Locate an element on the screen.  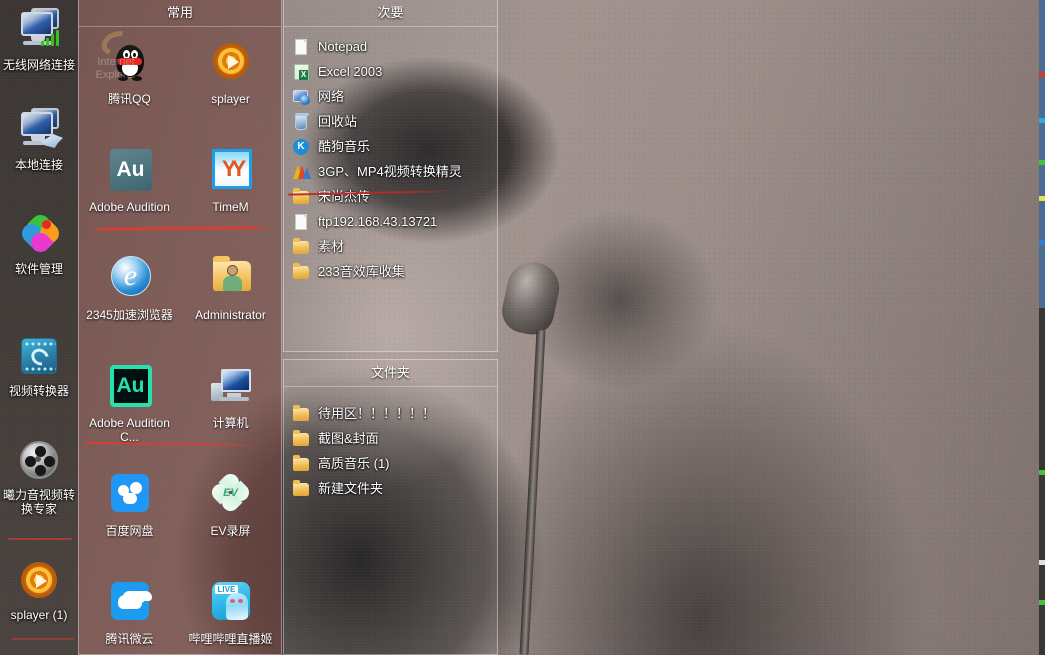
app-label: Administrator is located at coordinates (230, 315).